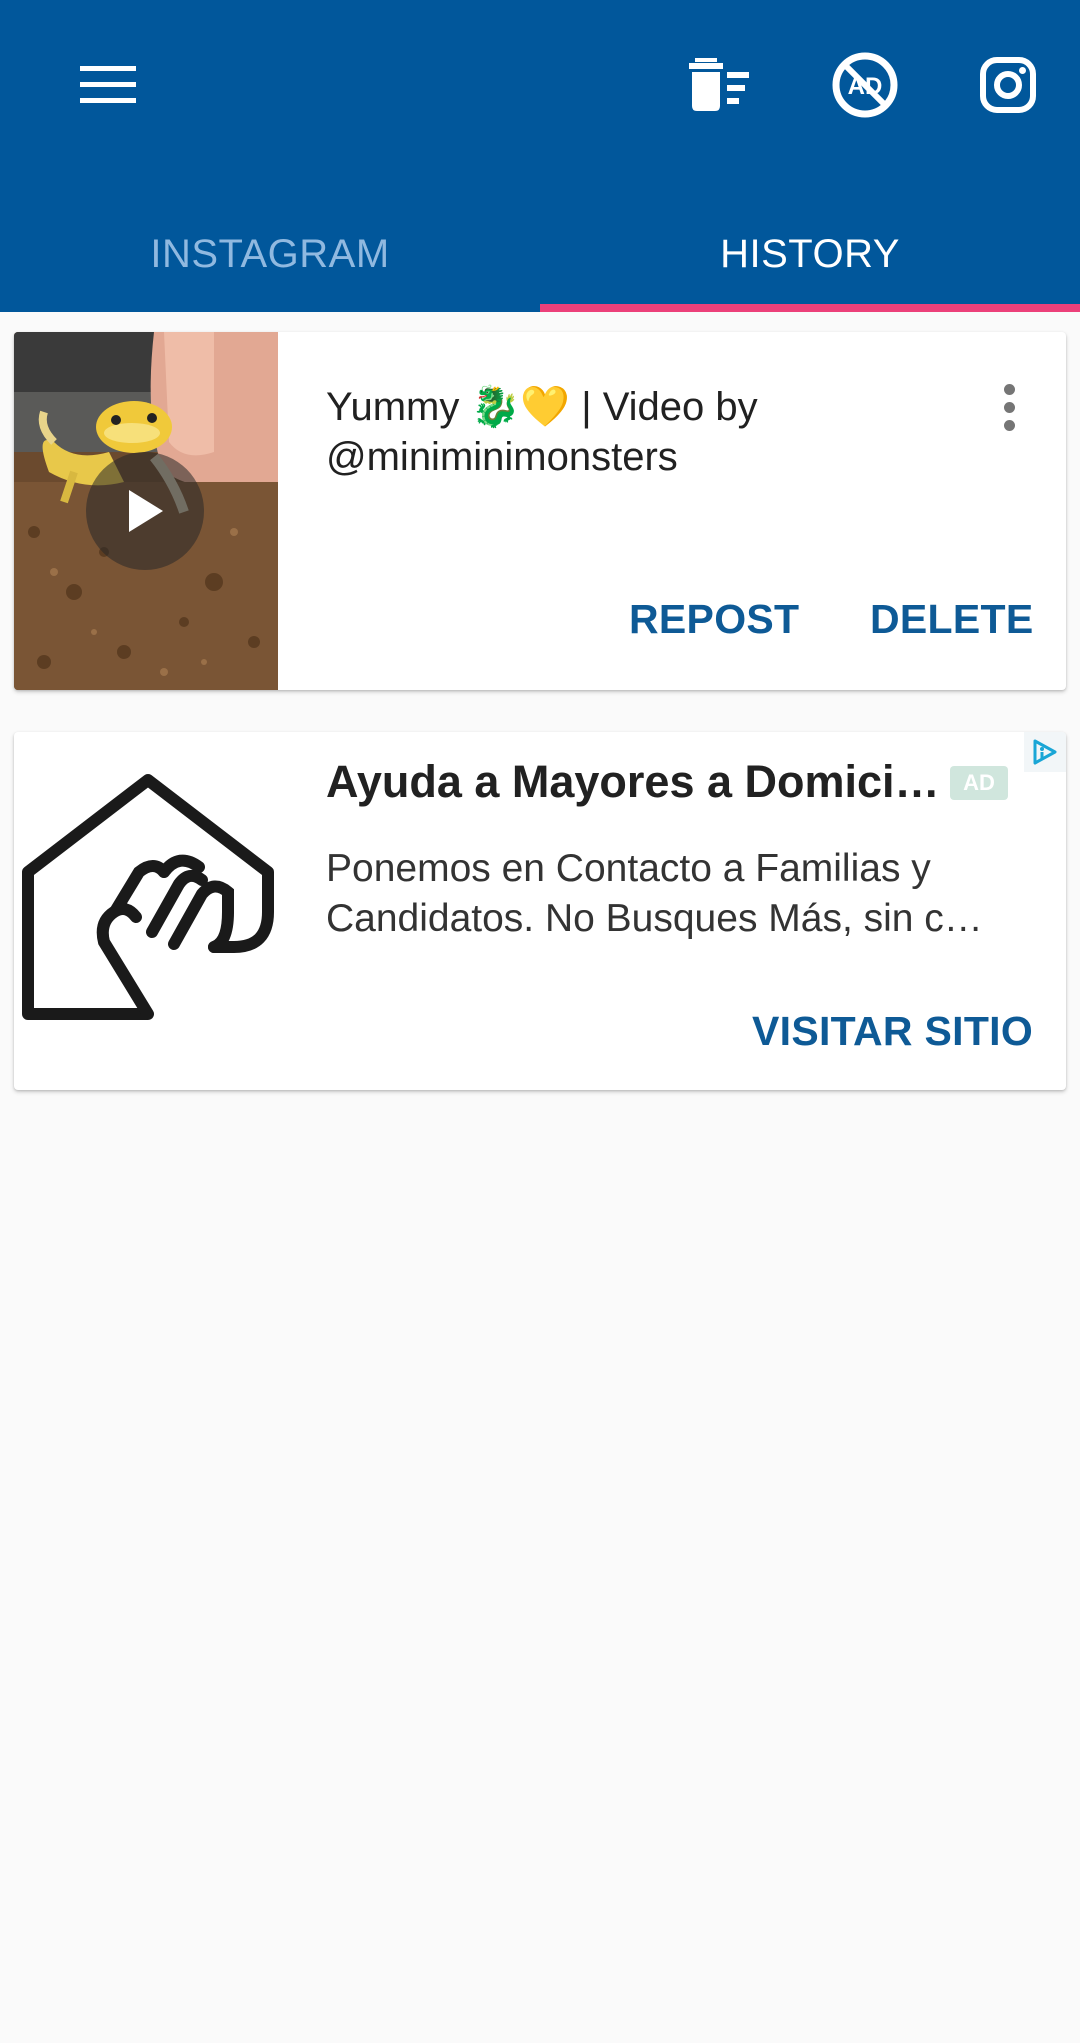 This screenshot has width=1080, height=2043. I want to click on instagram-icon, so click(1008, 85).